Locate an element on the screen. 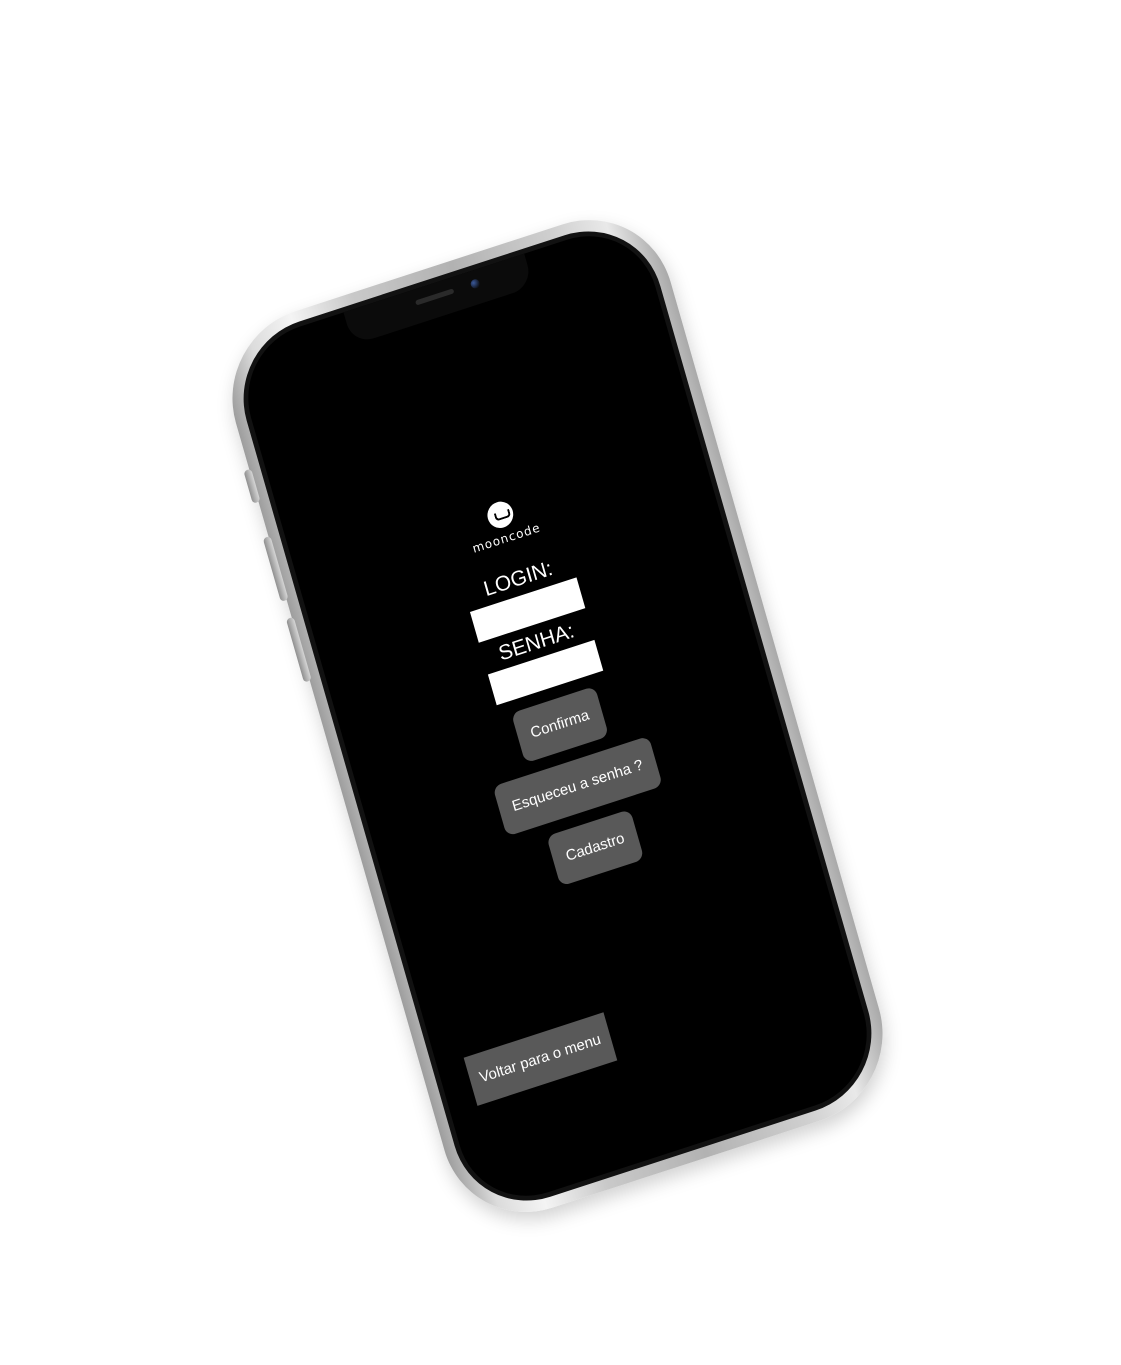 Image resolution: width=1121 pixels, height=1365 pixels. forgot-password-button: Esqueceu a senha ? is located at coordinates (578, 786).